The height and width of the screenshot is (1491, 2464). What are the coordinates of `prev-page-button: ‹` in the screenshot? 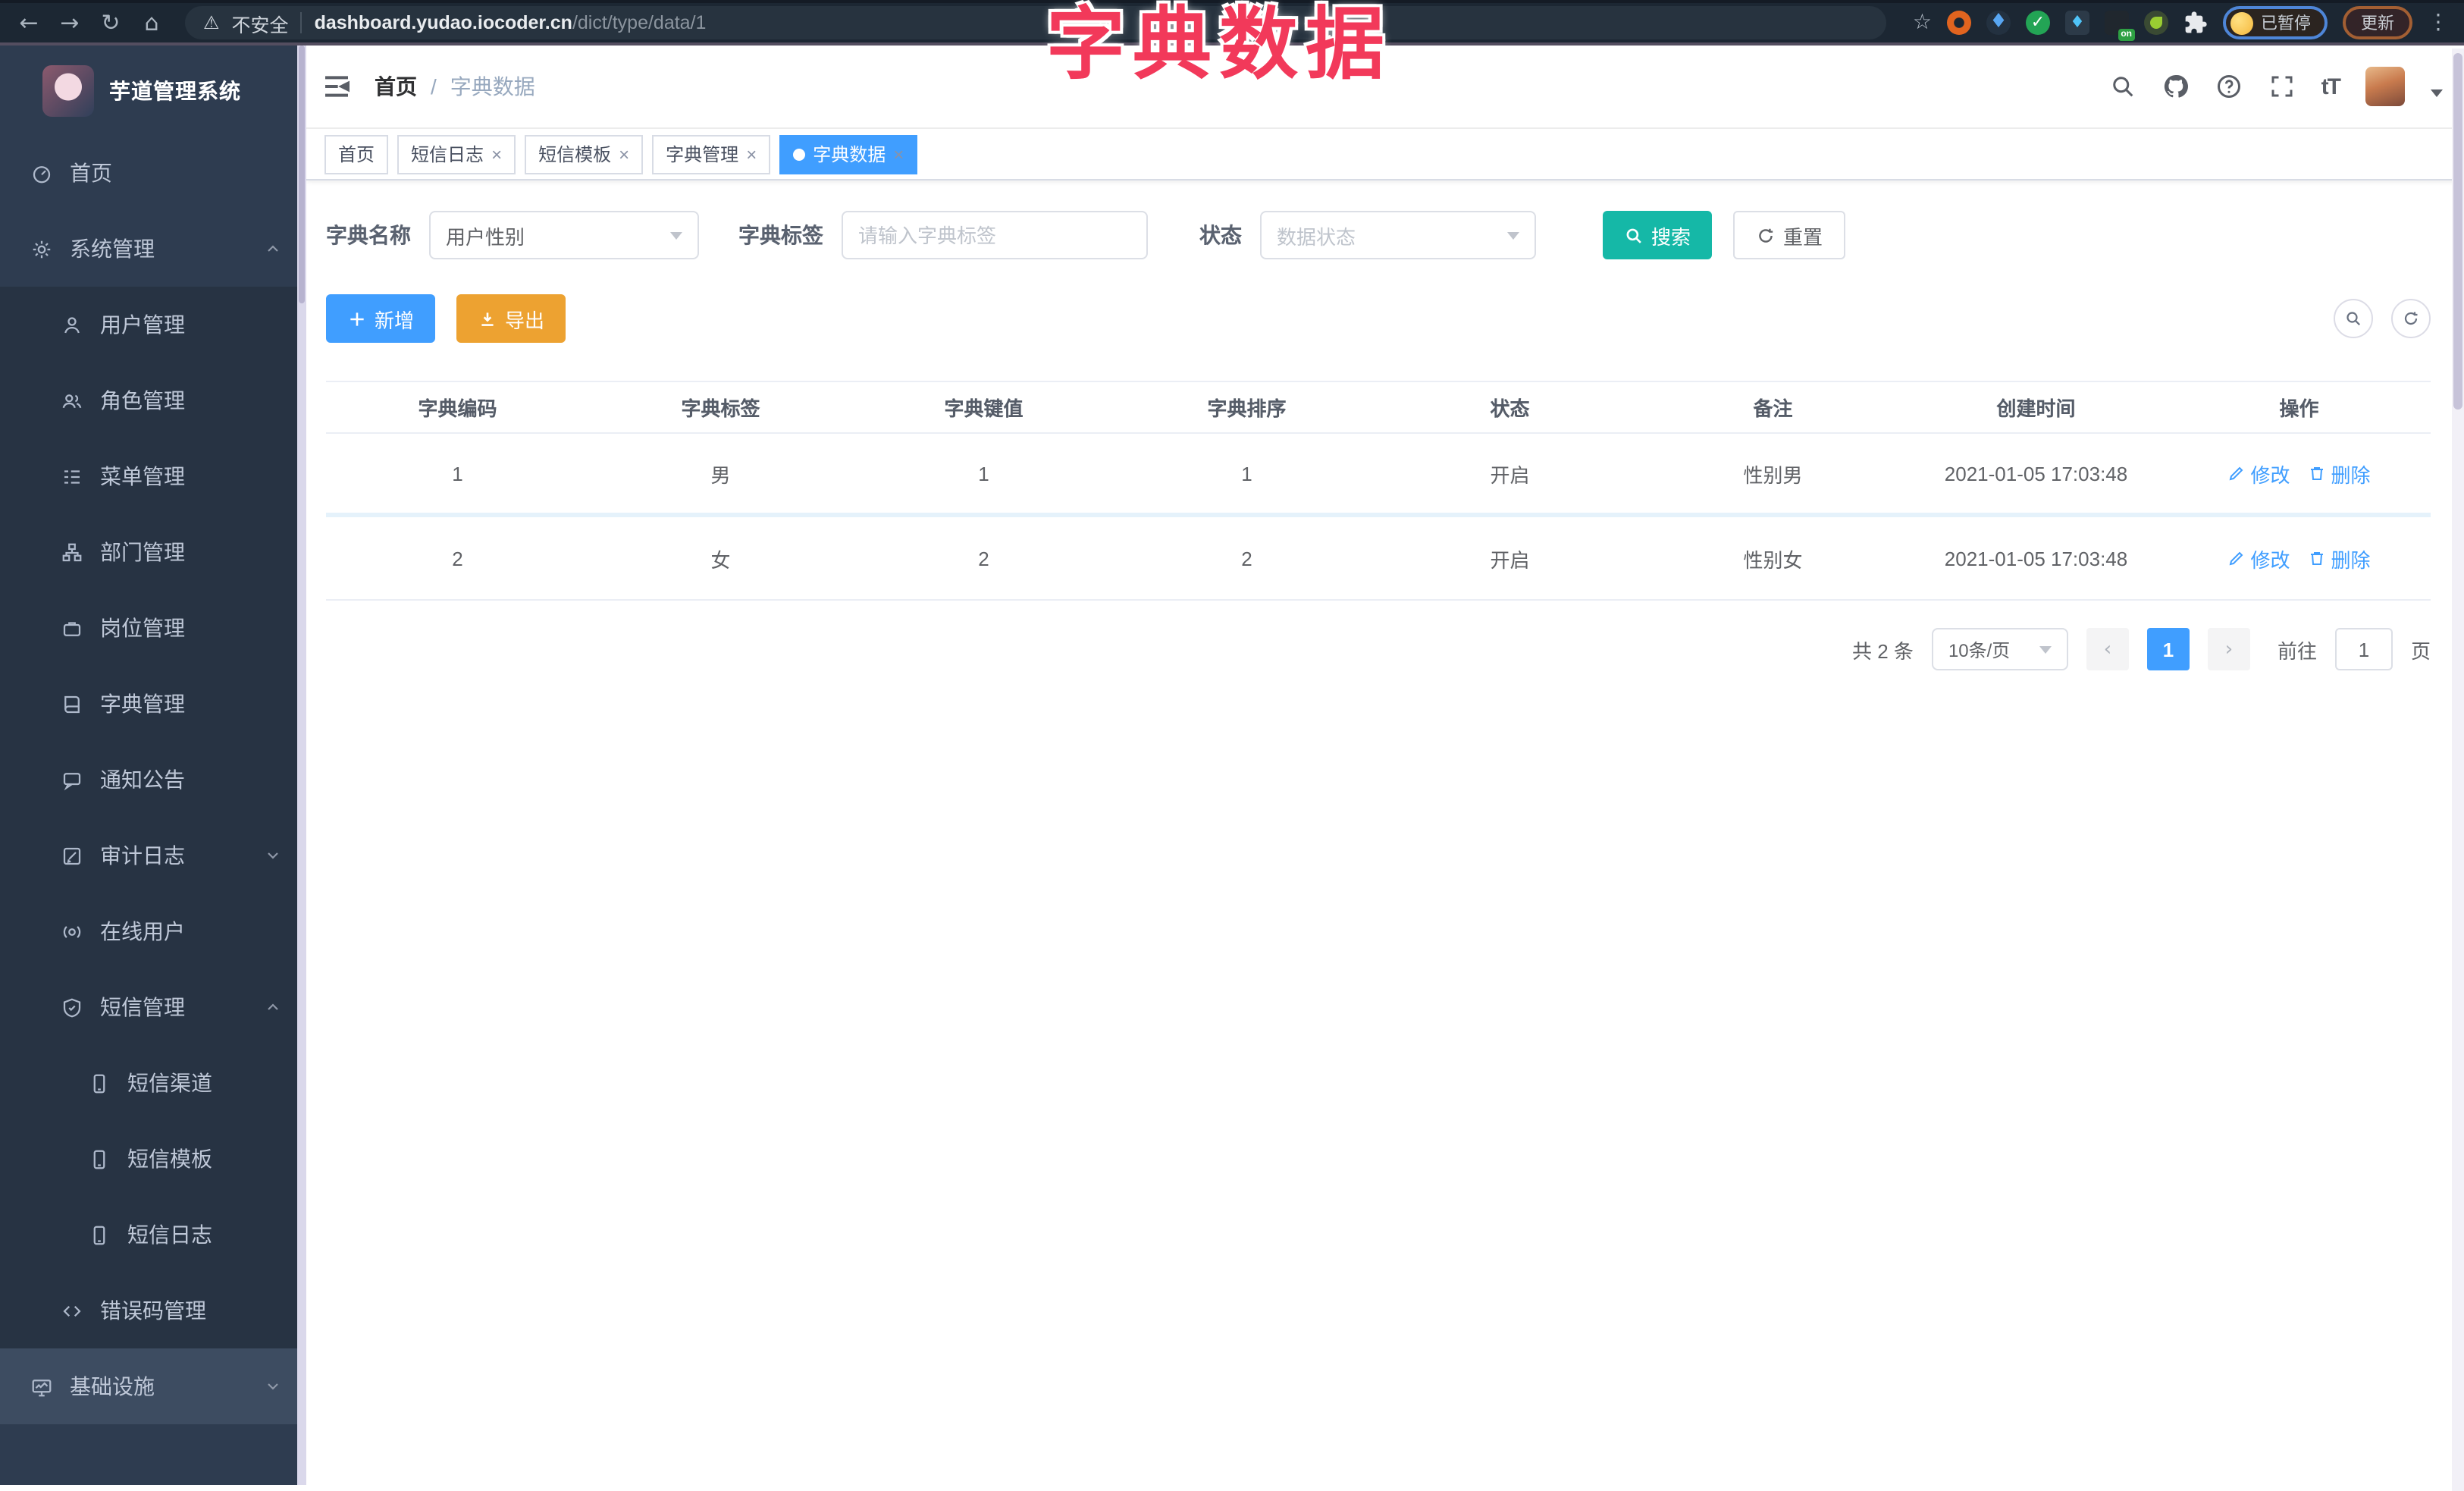 It's located at (2107, 649).